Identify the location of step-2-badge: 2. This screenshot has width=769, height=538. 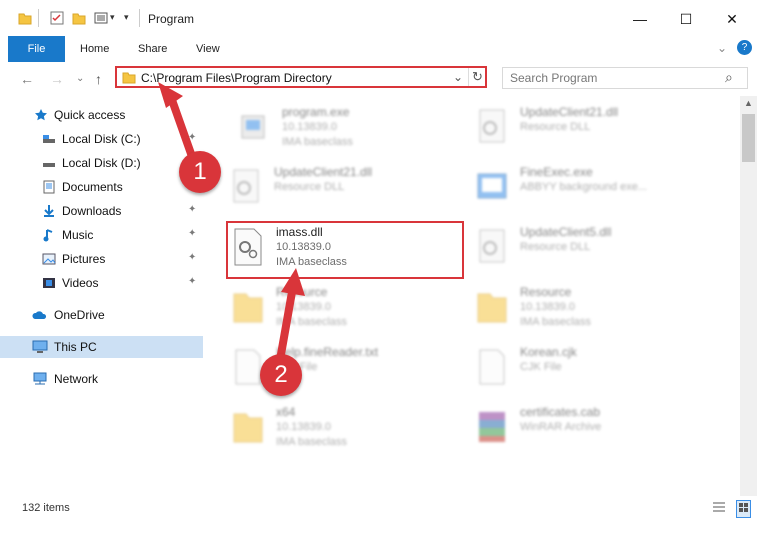
(281, 375).